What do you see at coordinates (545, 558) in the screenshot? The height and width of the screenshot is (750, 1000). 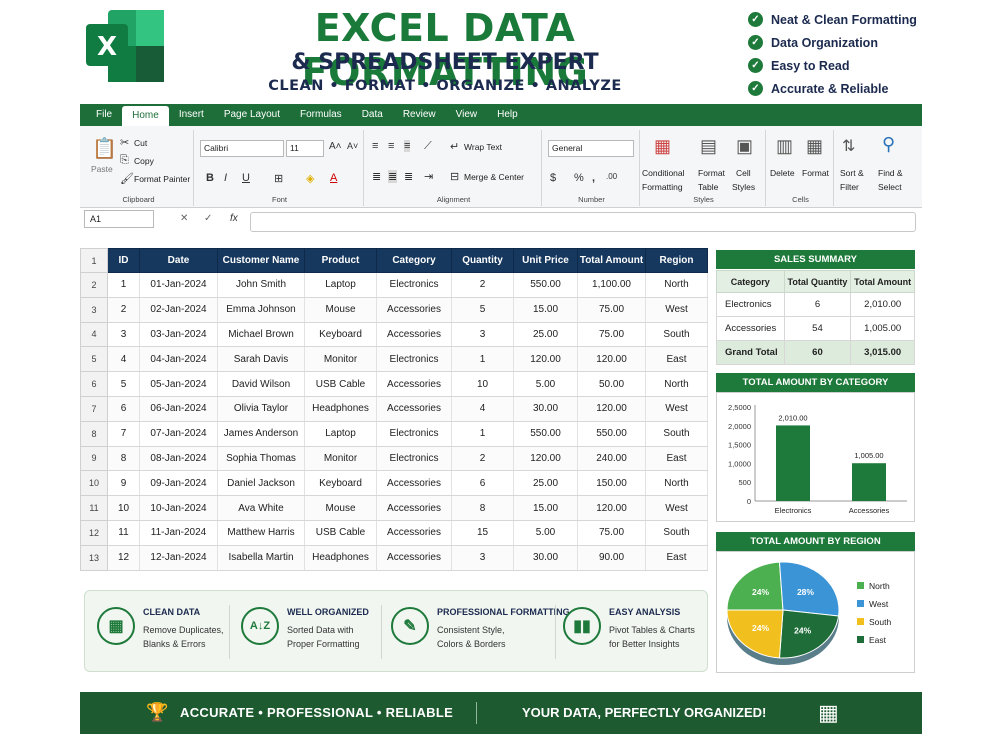 I see `table-cell: 30.00` at bounding box center [545, 558].